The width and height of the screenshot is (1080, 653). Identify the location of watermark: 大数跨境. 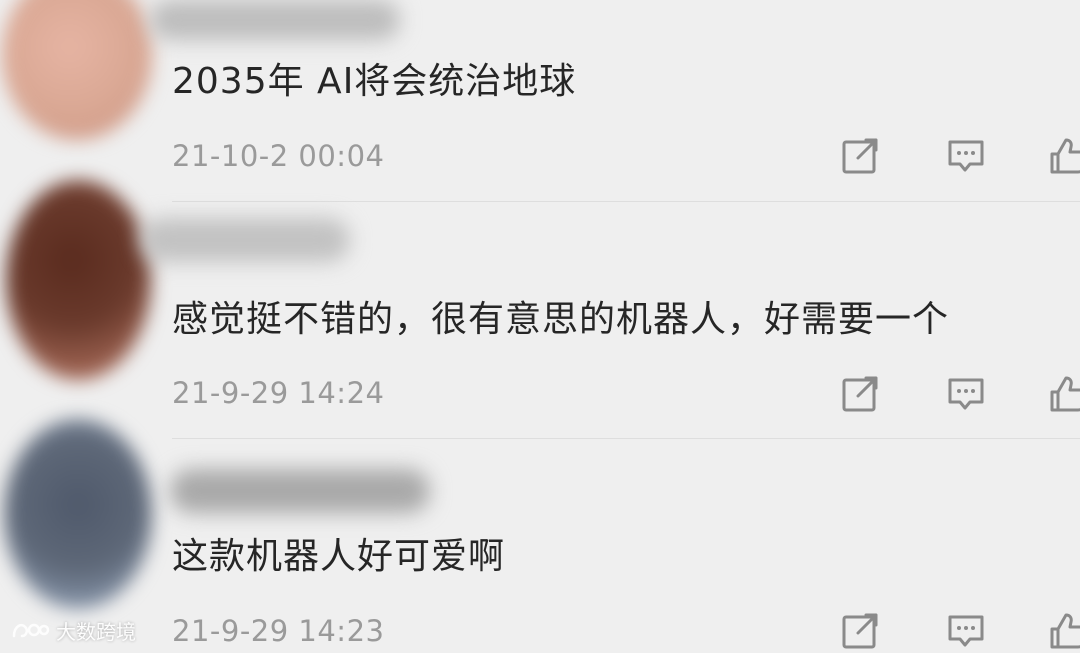
(73, 630).